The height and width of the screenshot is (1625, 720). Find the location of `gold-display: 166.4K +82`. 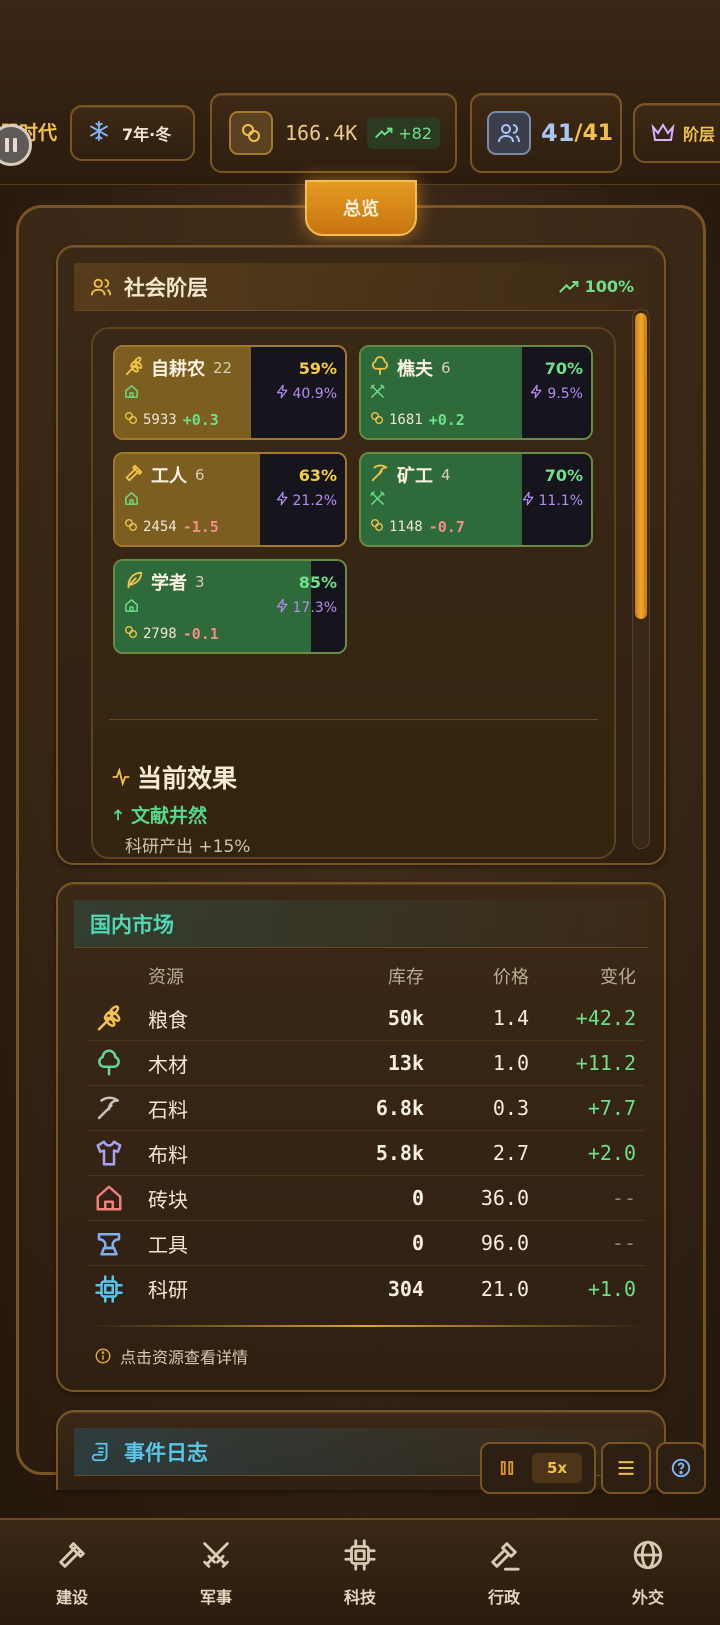

gold-display: 166.4K +82 is located at coordinates (333, 133).